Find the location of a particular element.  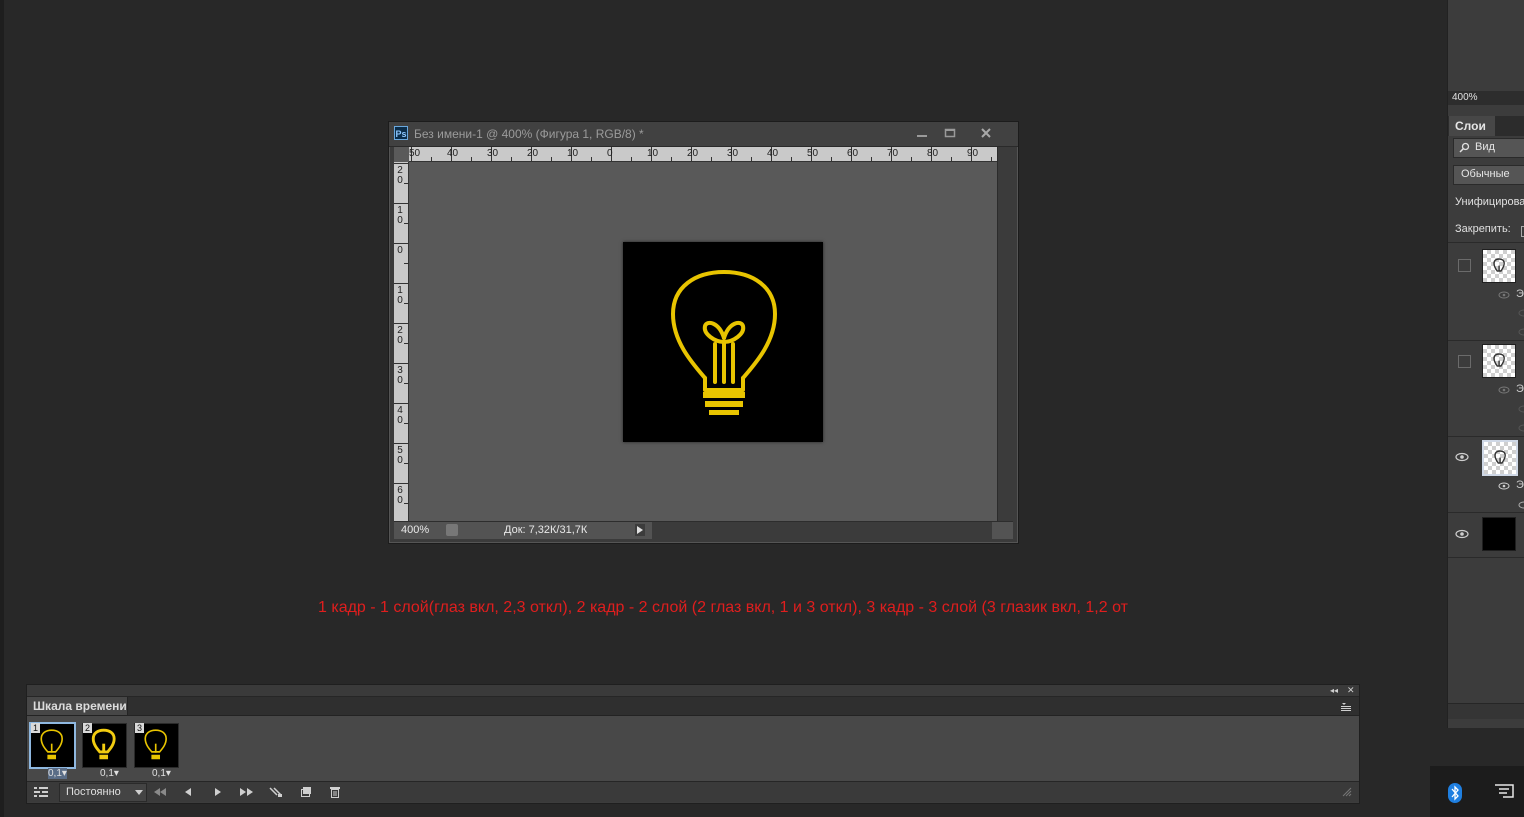

loop-select: Постоянно is located at coordinates (103, 792).